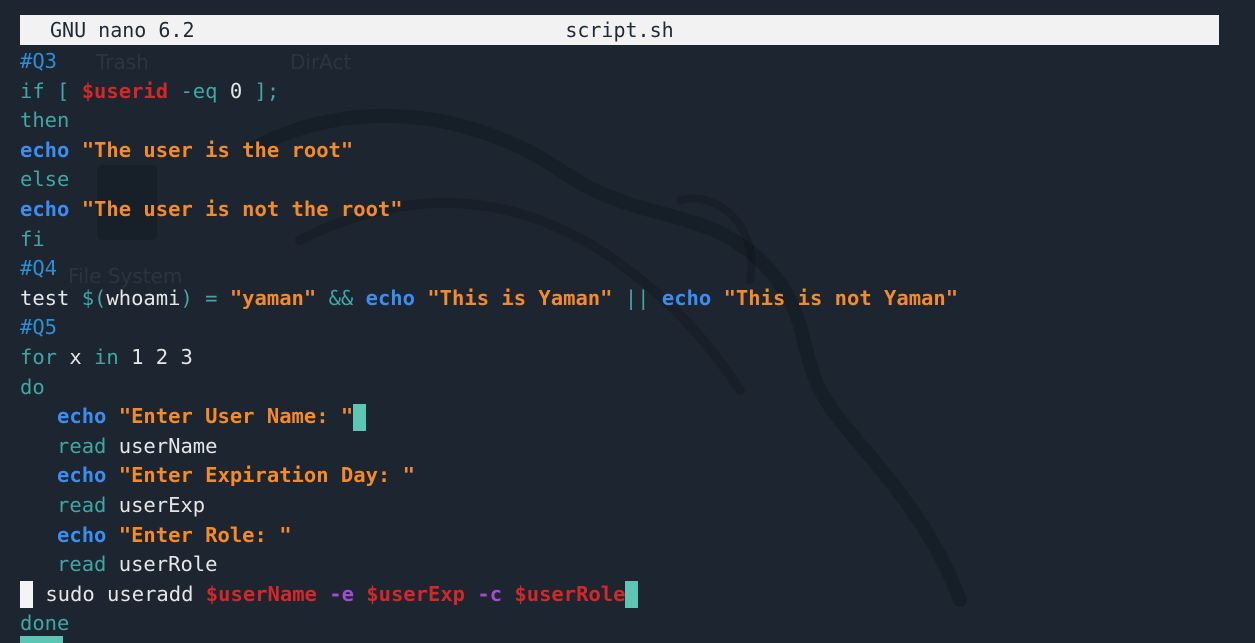  What do you see at coordinates (489, 240) in the screenshot?
I see `code-line: fi` at bounding box center [489, 240].